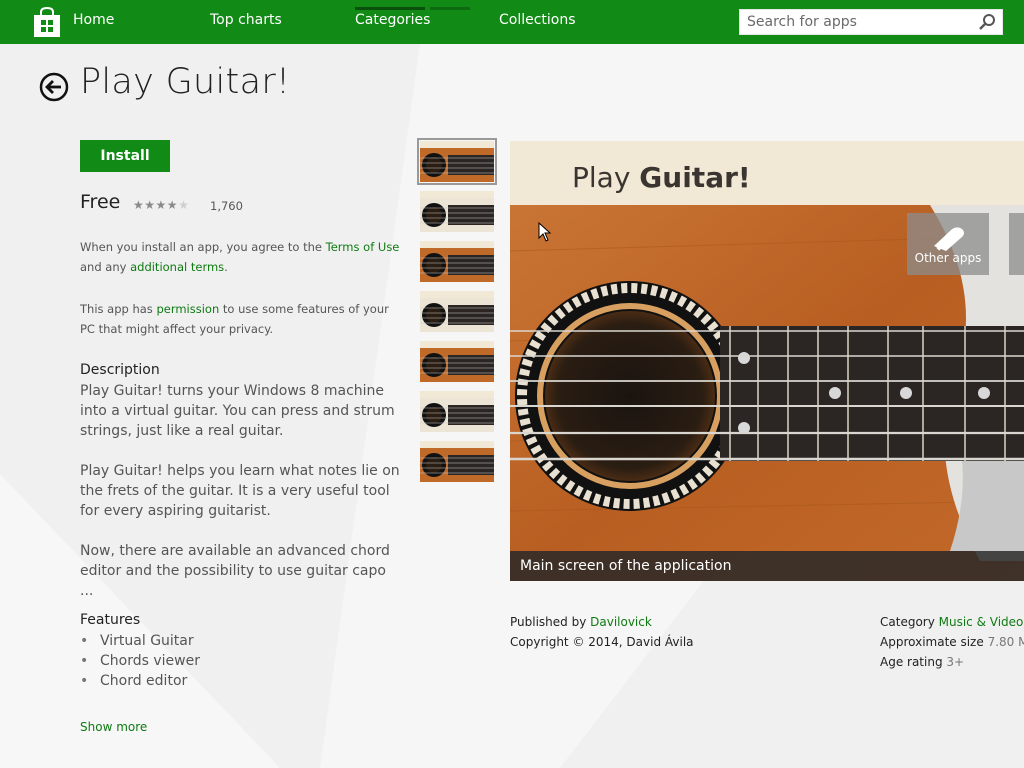 This screenshot has width=1024, height=768. I want to click on permission-link: permission, so click(187, 309).